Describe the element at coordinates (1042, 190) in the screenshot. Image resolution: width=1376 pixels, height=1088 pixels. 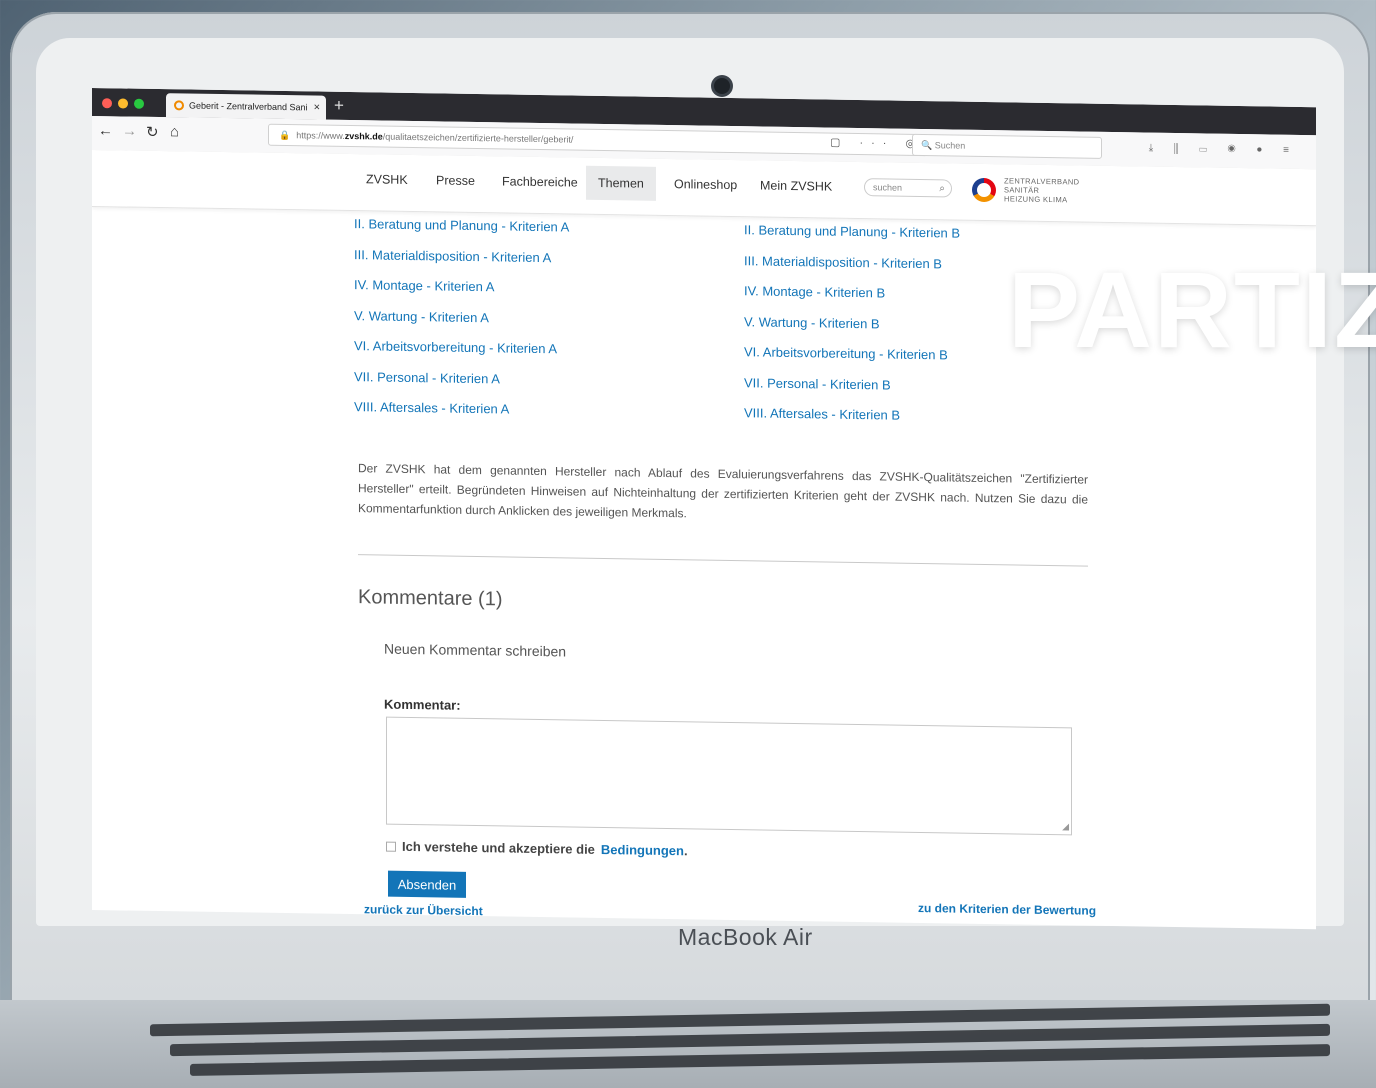
I see `logo-text: ZENTRALVERBAND SANITÄR HEIZUNG KLIMA` at that location.